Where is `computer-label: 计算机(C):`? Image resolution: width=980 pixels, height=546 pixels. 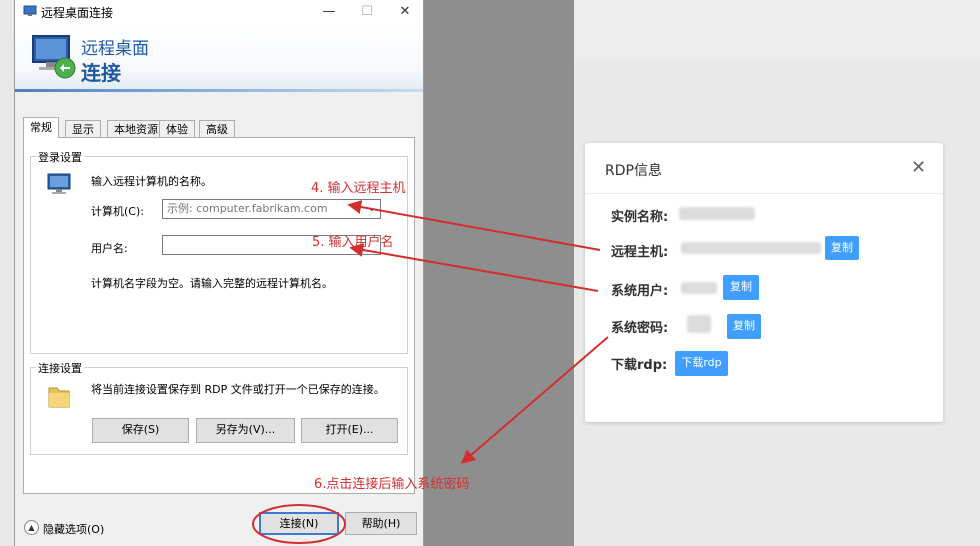 computer-label: 计算机(C): is located at coordinates (117, 211).